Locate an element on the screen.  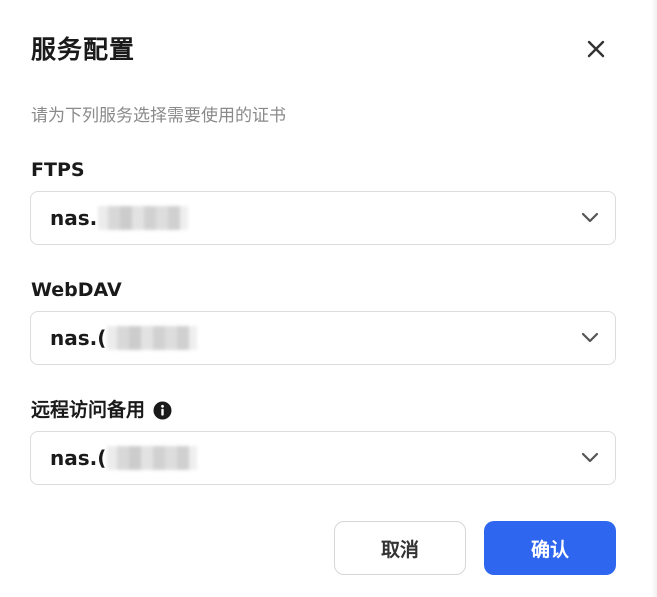
confirm-button: 确认 is located at coordinates (550, 548).